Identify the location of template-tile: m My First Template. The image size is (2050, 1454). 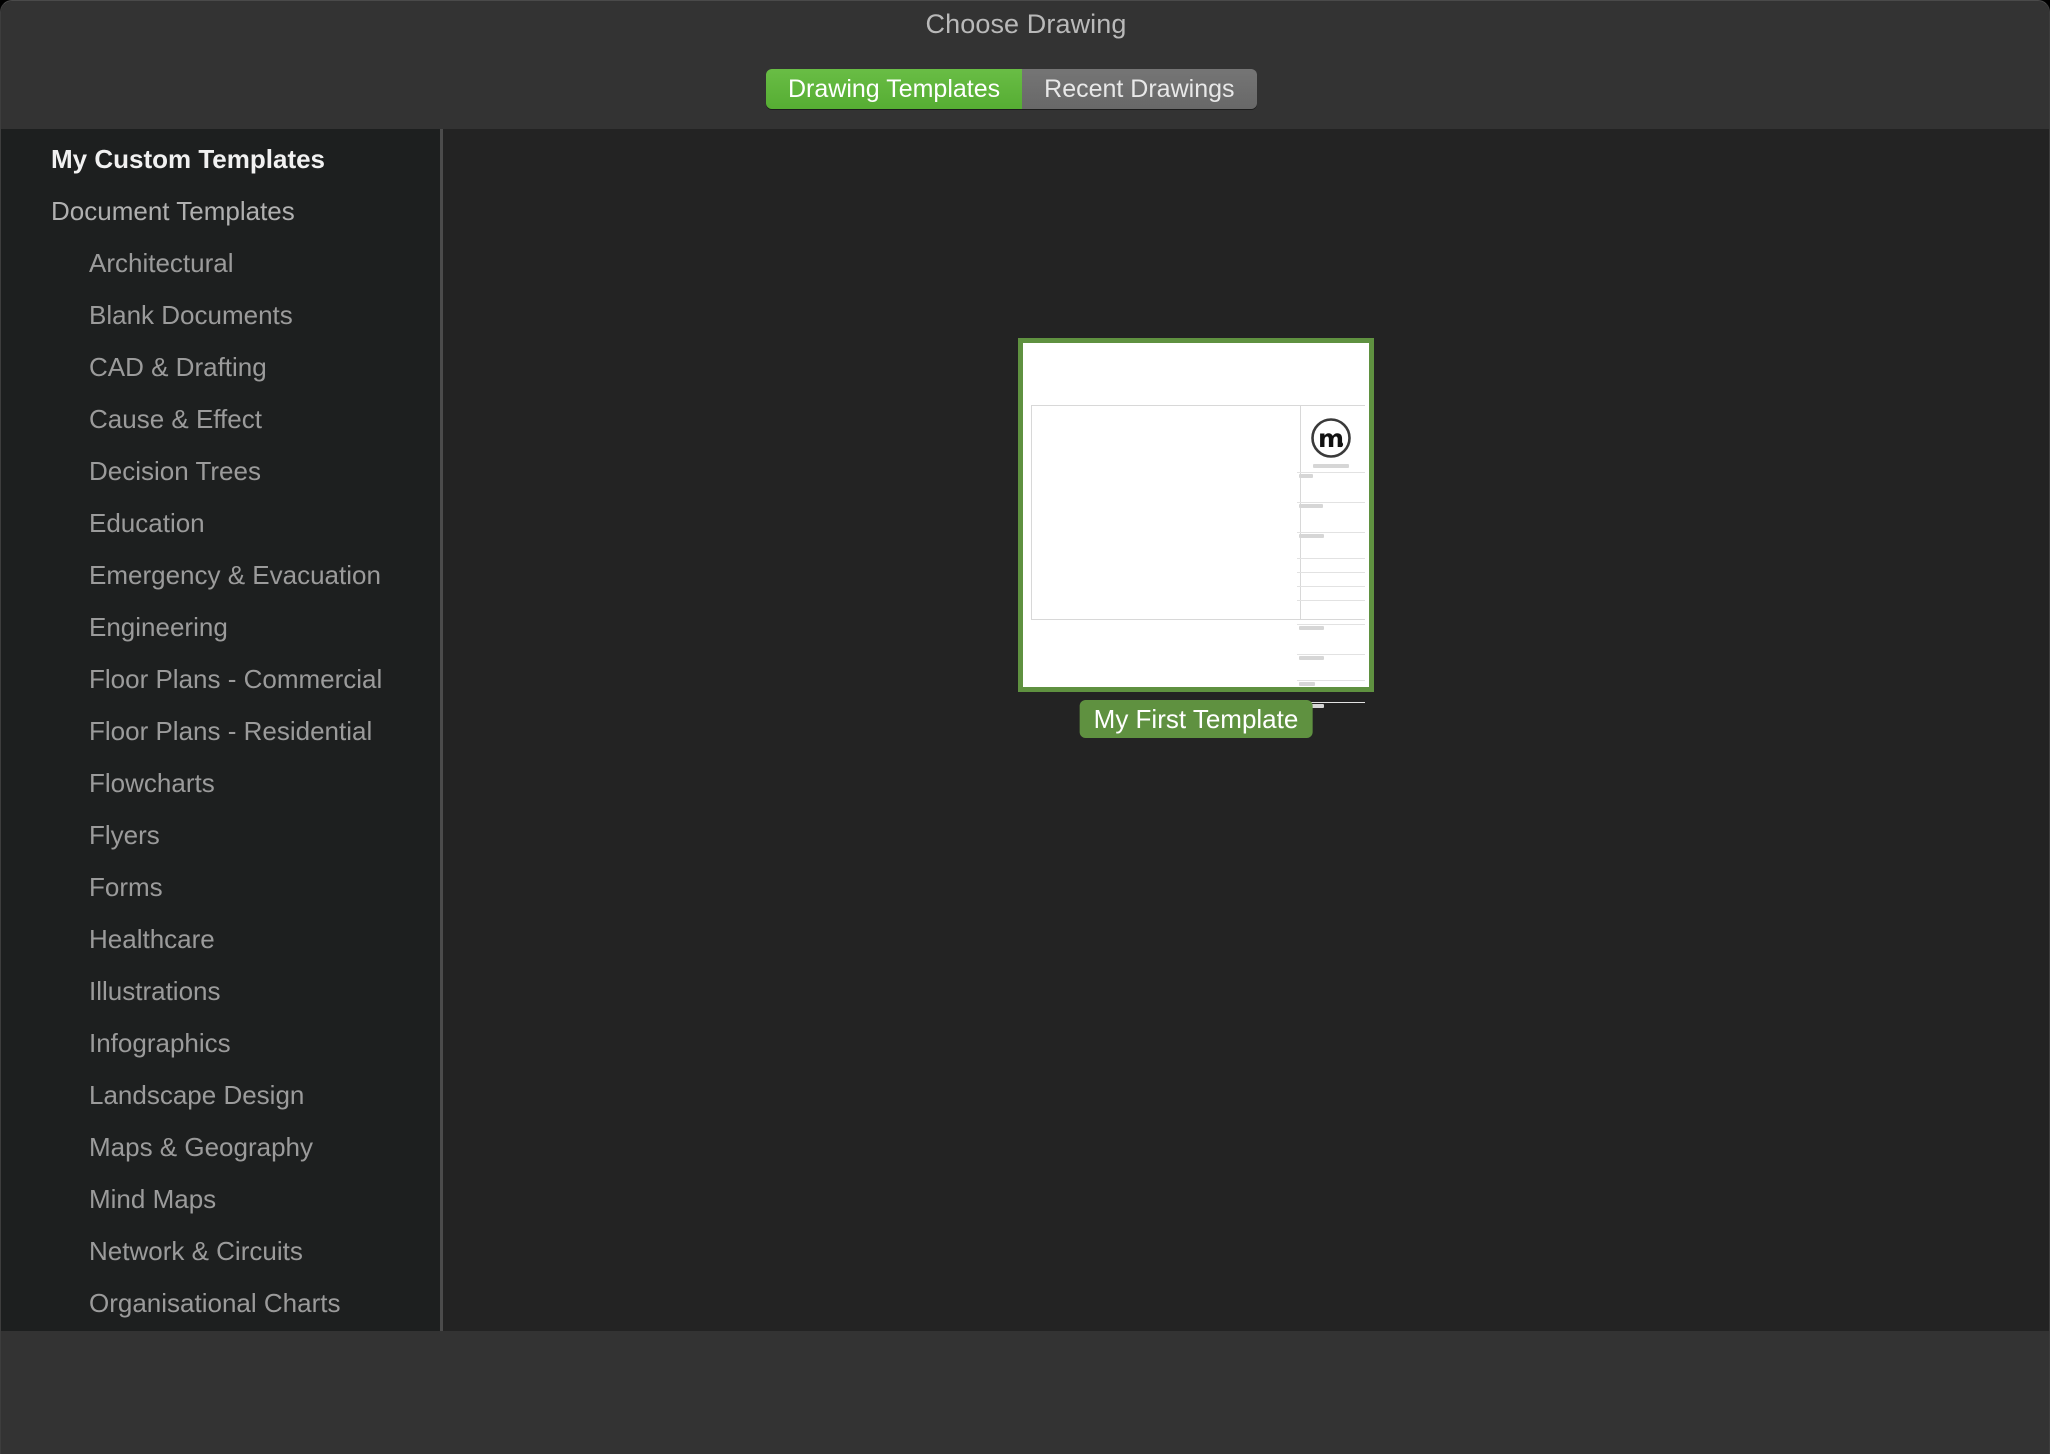
(1196, 538).